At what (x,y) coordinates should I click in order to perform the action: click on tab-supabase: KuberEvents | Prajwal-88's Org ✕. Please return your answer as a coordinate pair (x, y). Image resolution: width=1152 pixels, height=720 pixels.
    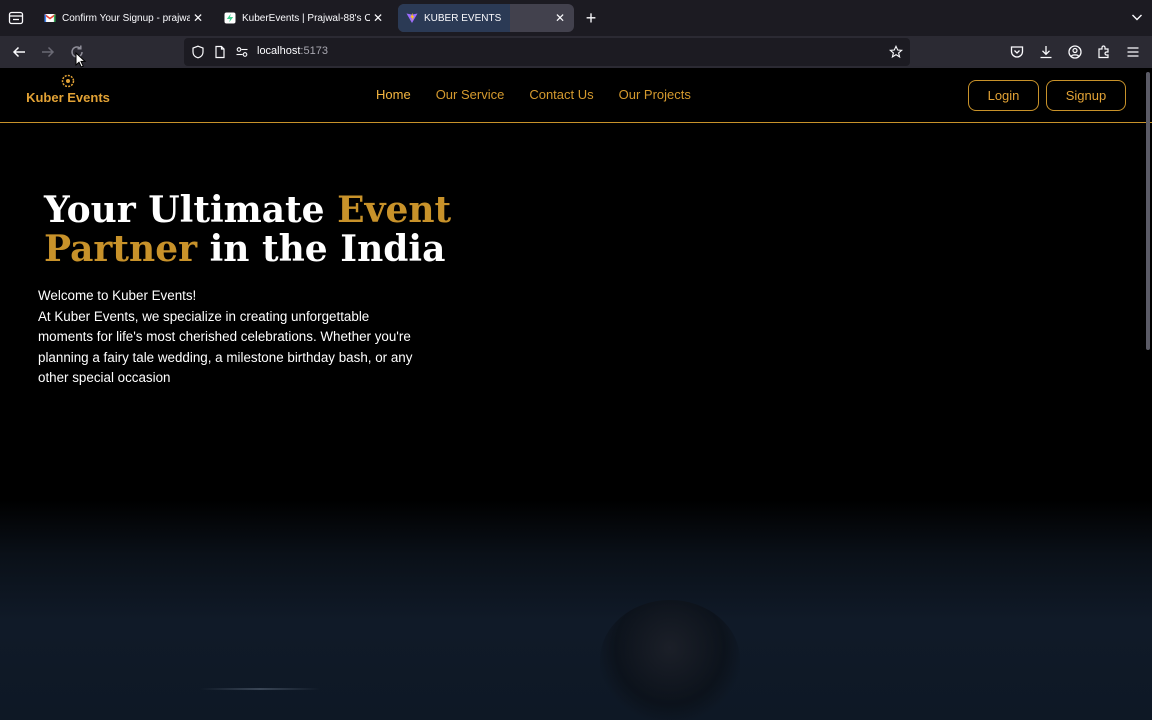
    Looking at the image, I should click on (304, 18).